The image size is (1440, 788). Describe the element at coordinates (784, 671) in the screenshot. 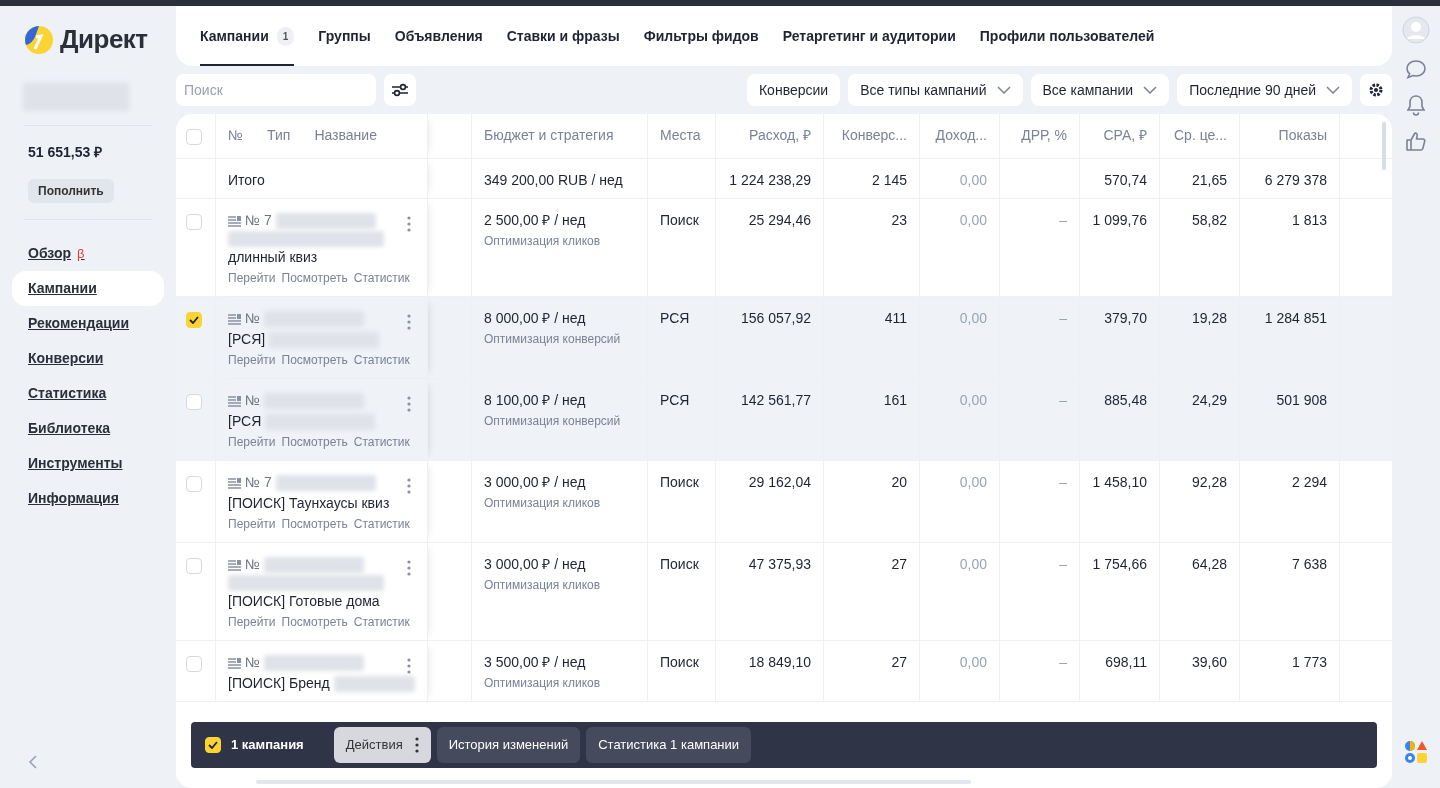

I see `table-row: № [ПОИСК] Бренд 3 500,00 ₽ / нед Оптимизация кликов Поиск 18 849,10 27 0,00 – 698,11 39,60 1 773` at that location.